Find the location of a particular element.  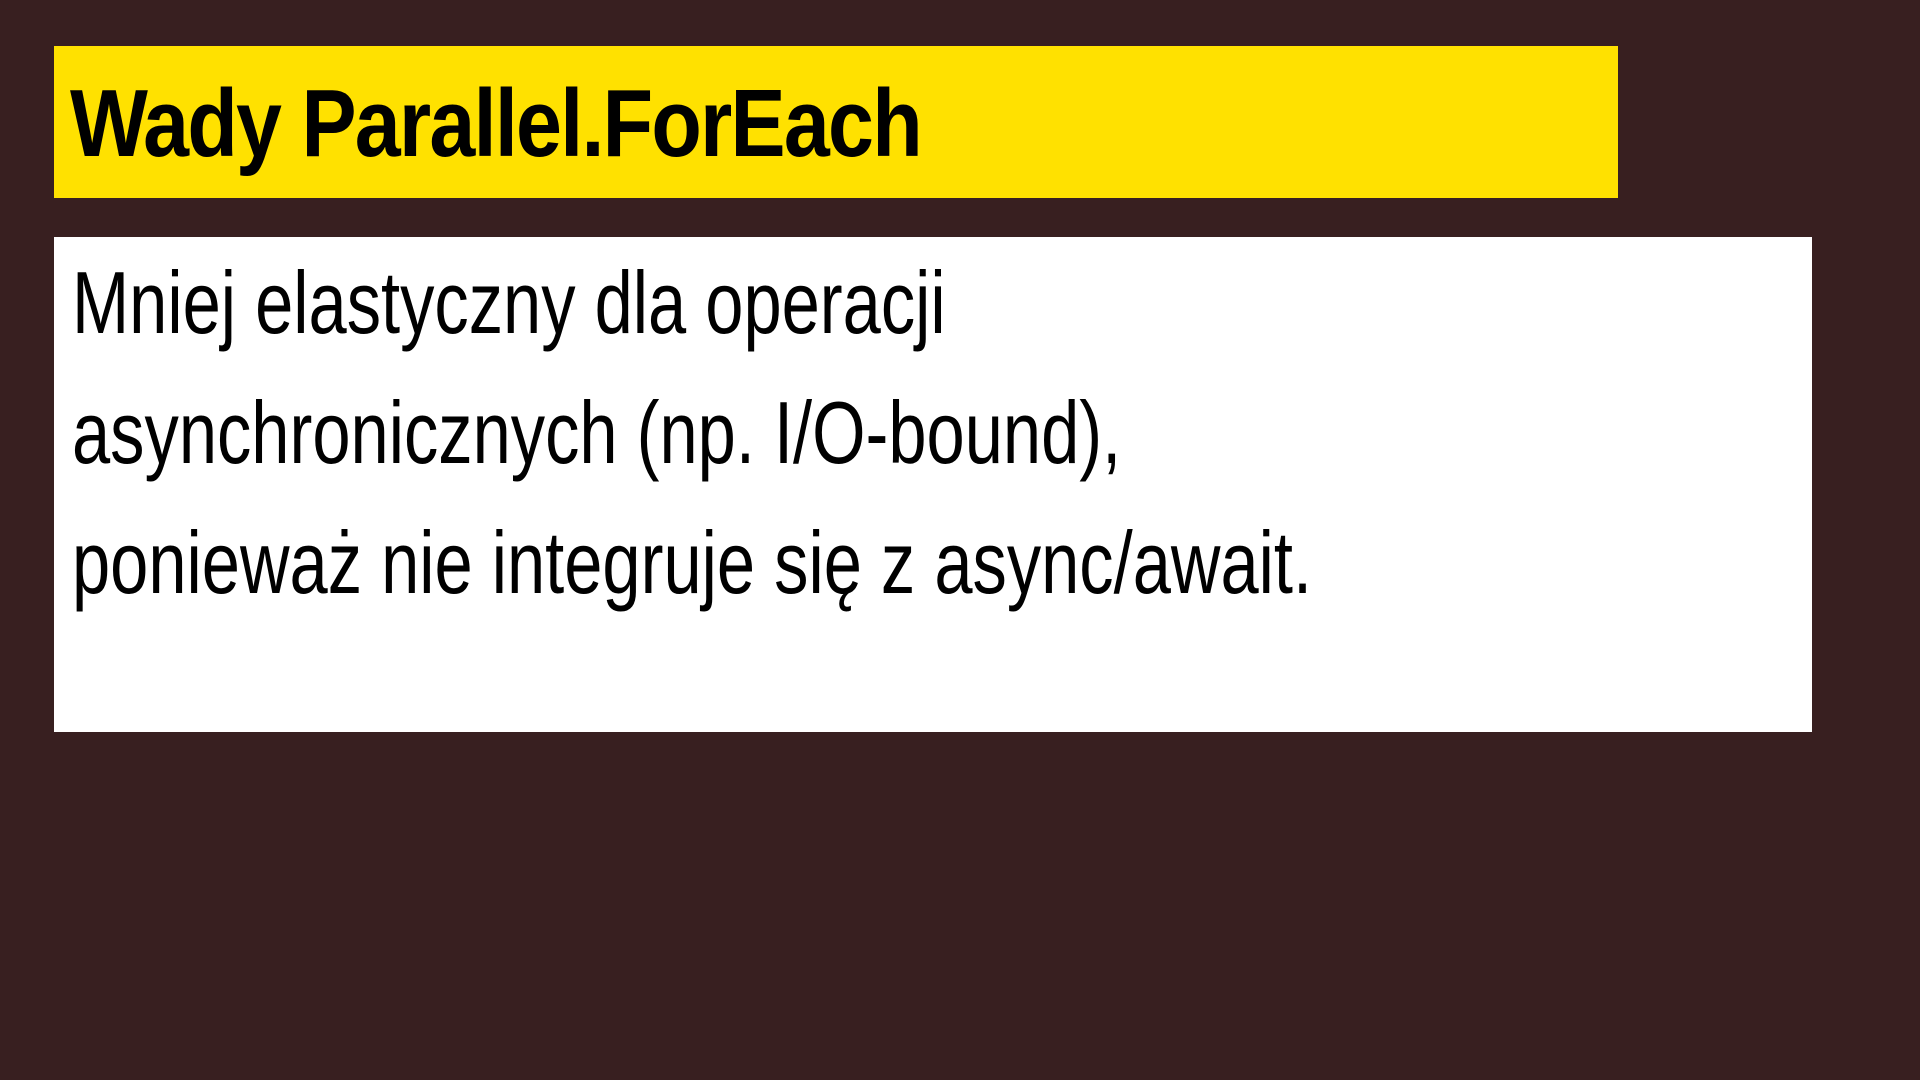

slide-title: Wady Parallel.ForEach is located at coordinates (496, 123).